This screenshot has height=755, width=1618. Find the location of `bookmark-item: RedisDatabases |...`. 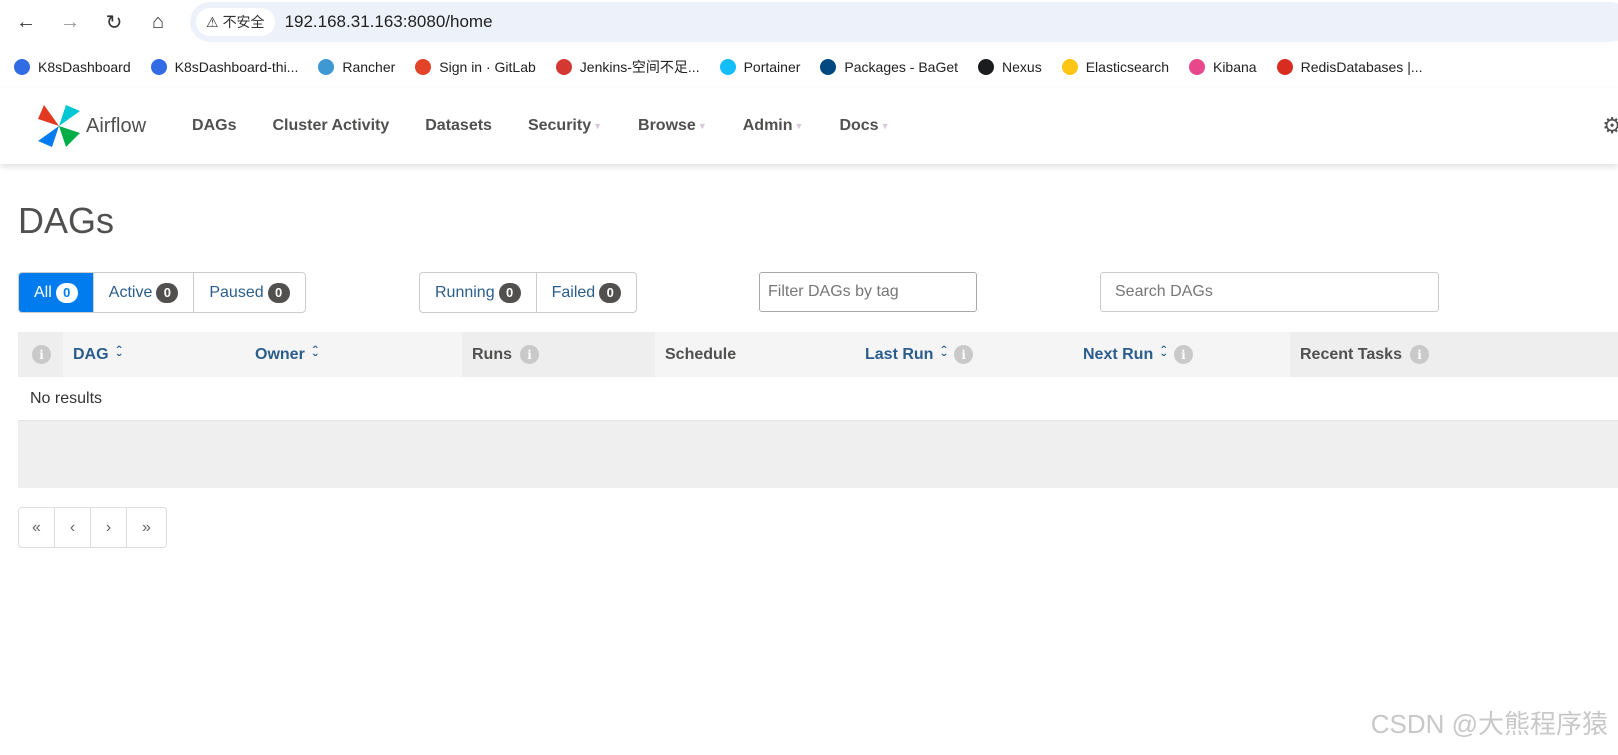

bookmark-item: RedisDatabases |... is located at coordinates (1349, 67).